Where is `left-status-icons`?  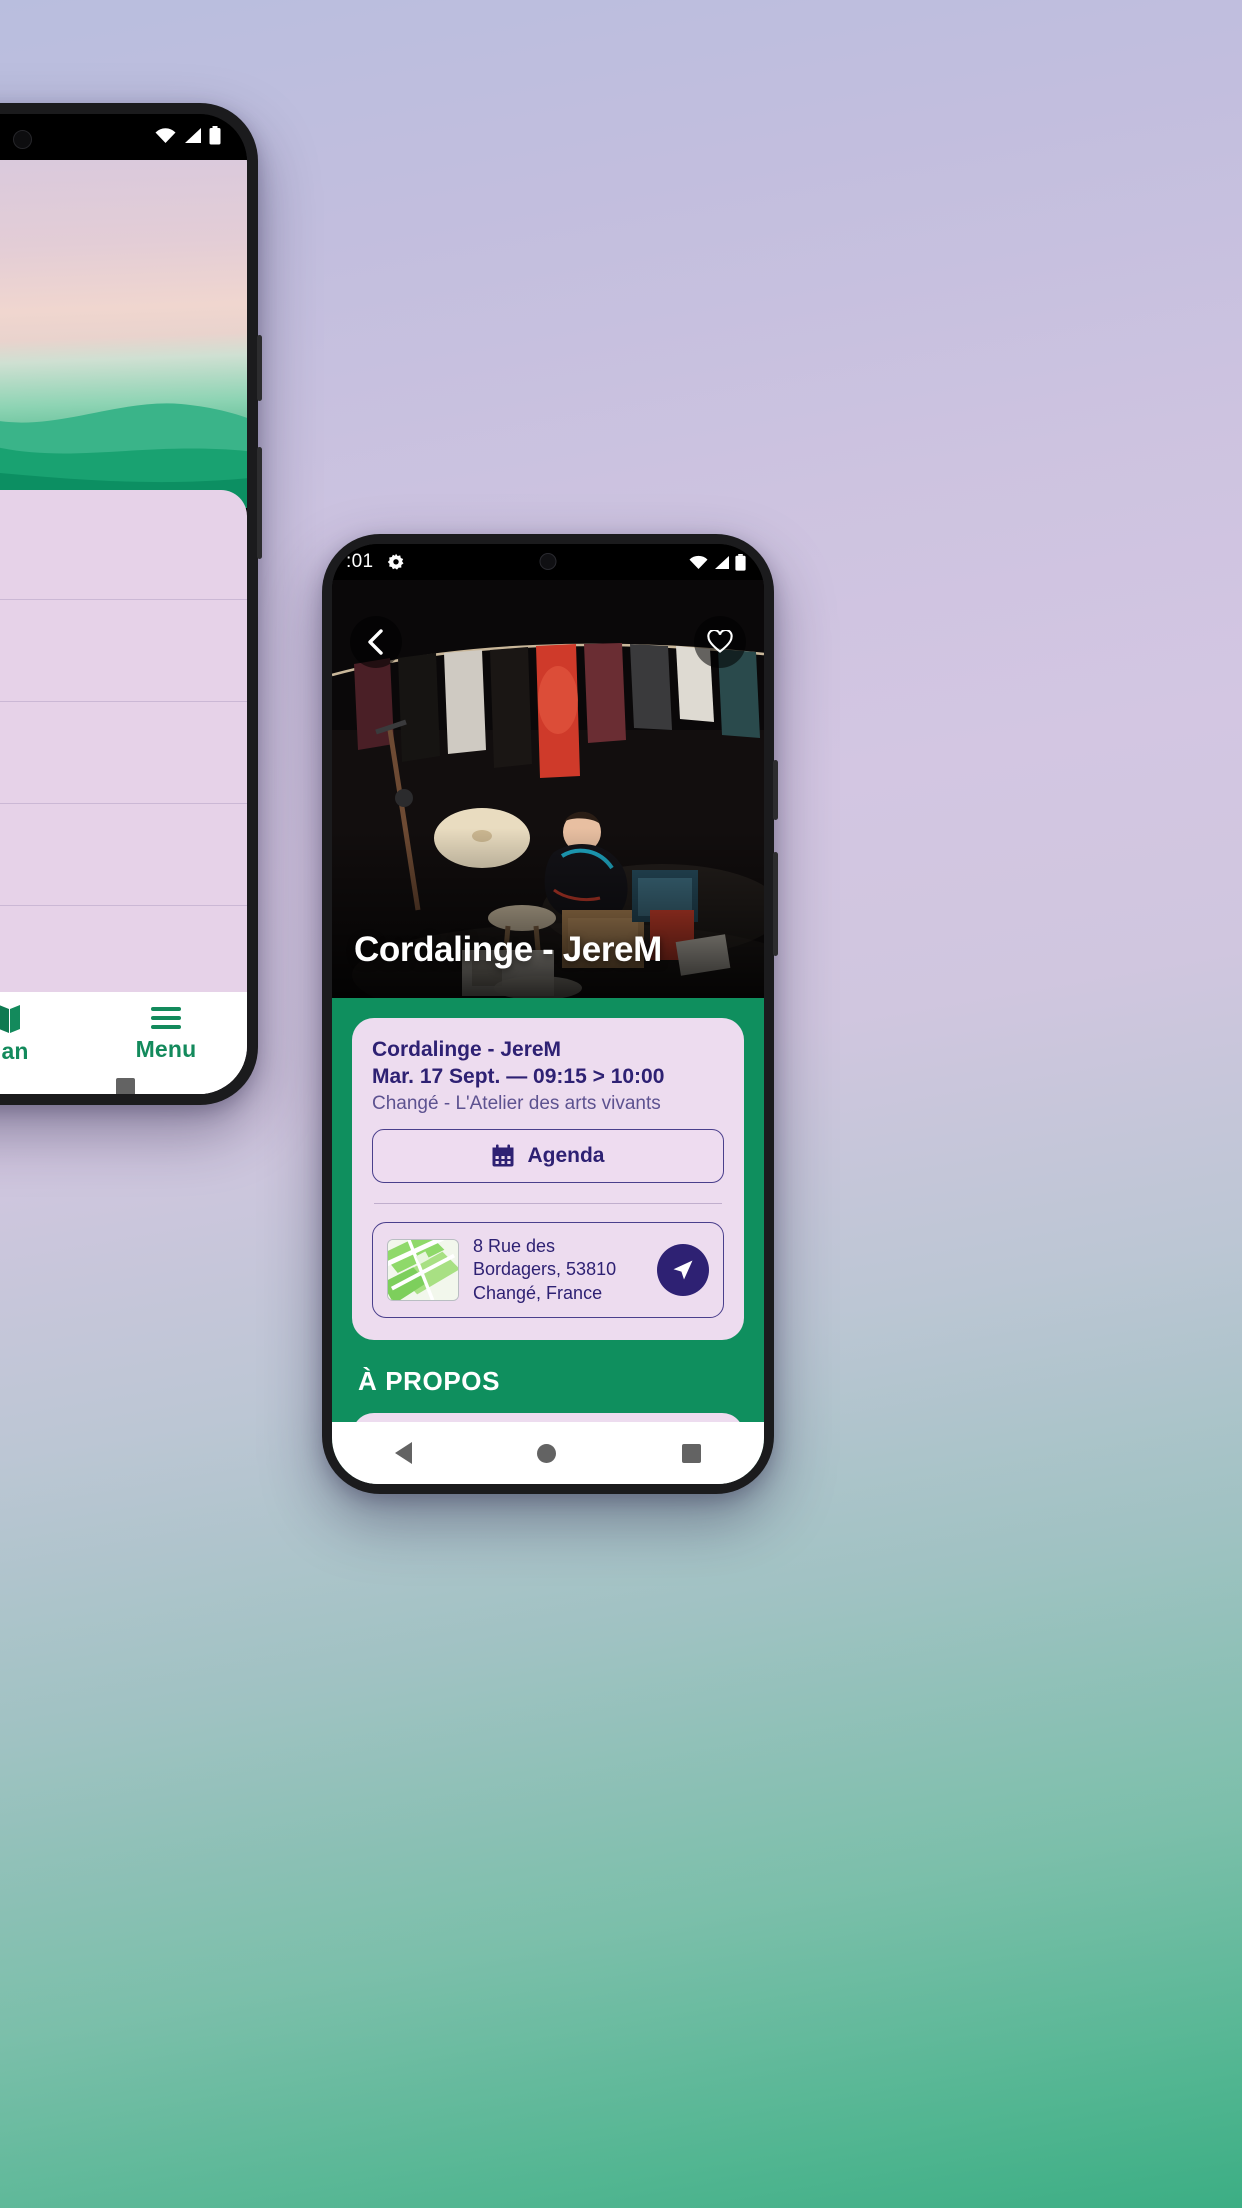 left-status-icons is located at coordinates (188, 135).